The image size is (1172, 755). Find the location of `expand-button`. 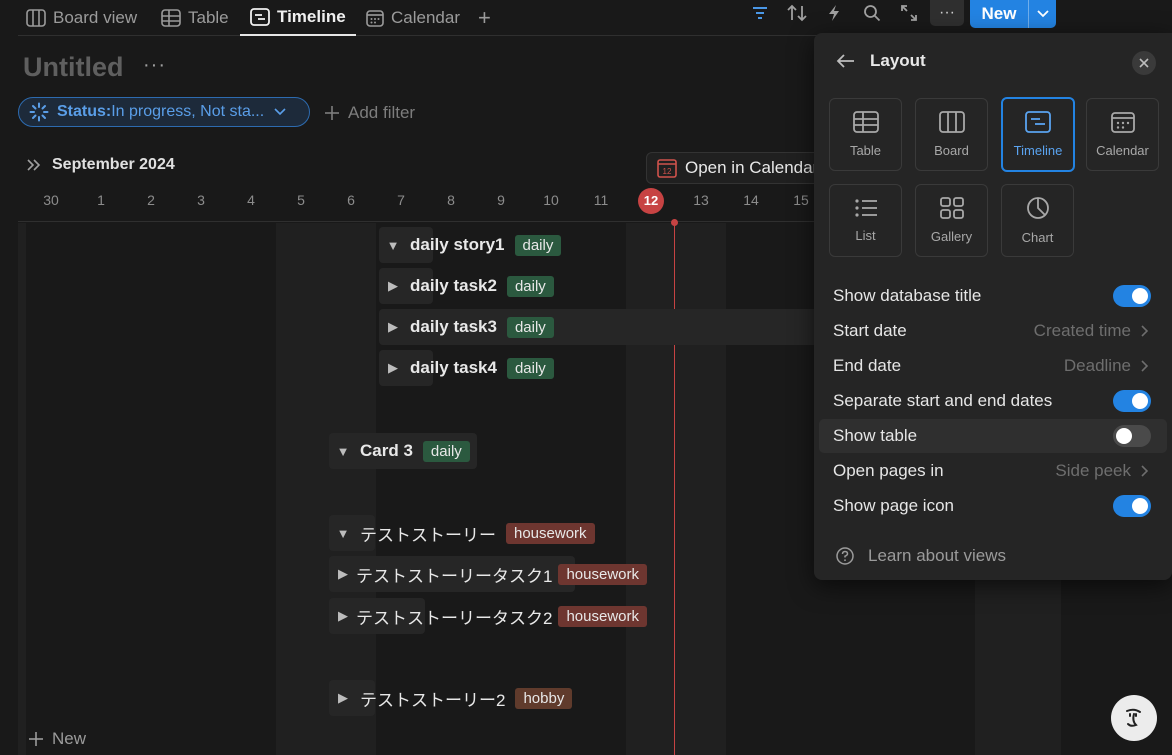

expand-button is located at coordinates (909, 13).